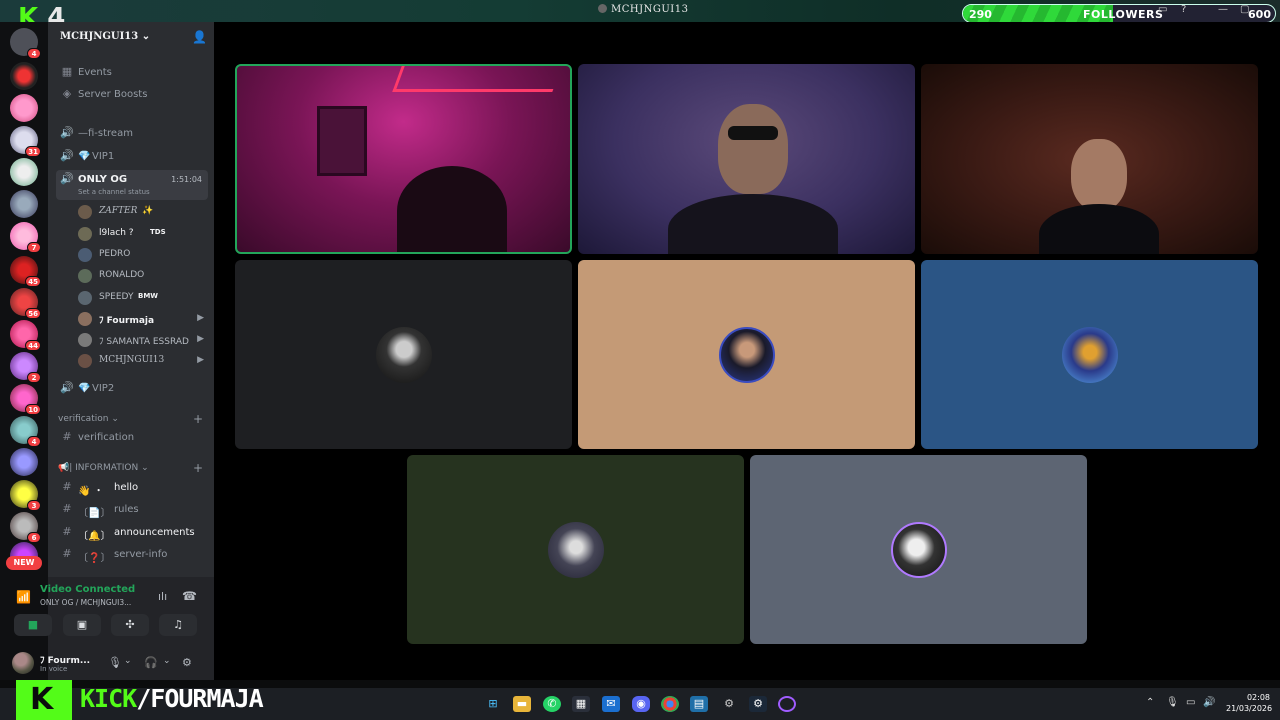 The width and height of the screenshot is (1280, 720). I want to click on voice-channel-vip1: 🔊 💎 VIP1, so click(132, 157).